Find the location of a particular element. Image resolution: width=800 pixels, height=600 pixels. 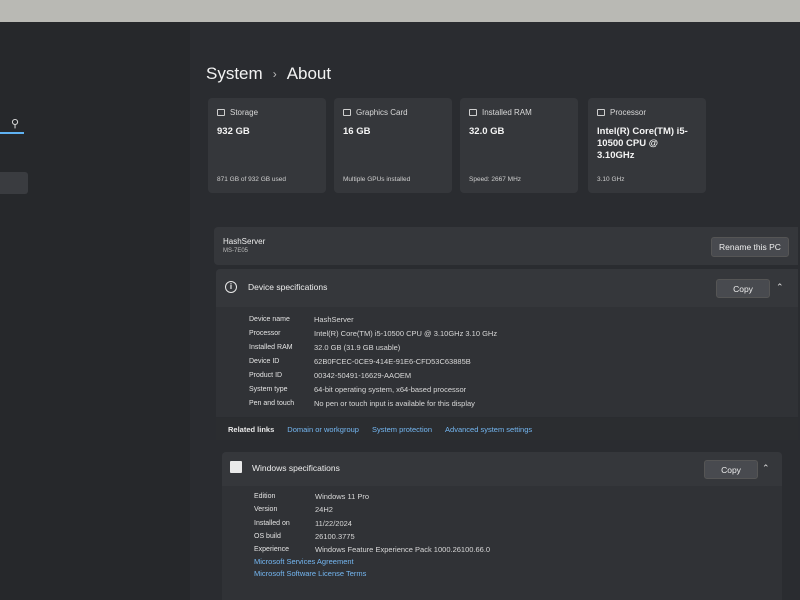

card-subtext: Multiple GPUs installed is located at coordinates (377, 179).